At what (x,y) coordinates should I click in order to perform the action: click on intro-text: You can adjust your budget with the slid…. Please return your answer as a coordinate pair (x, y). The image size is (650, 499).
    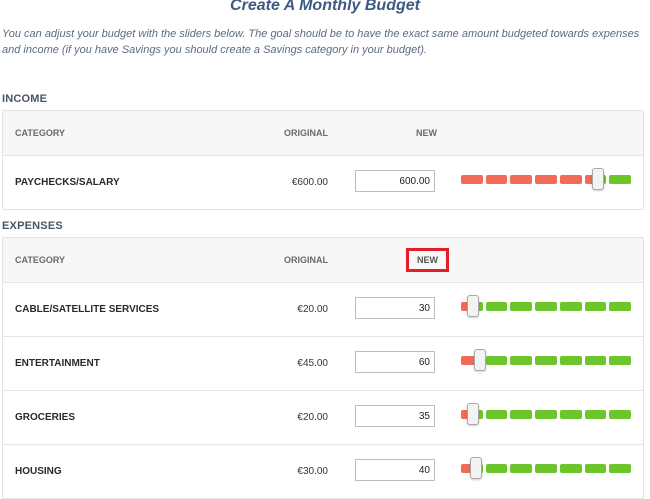
    Looking at the image, I should click on (321, 42).